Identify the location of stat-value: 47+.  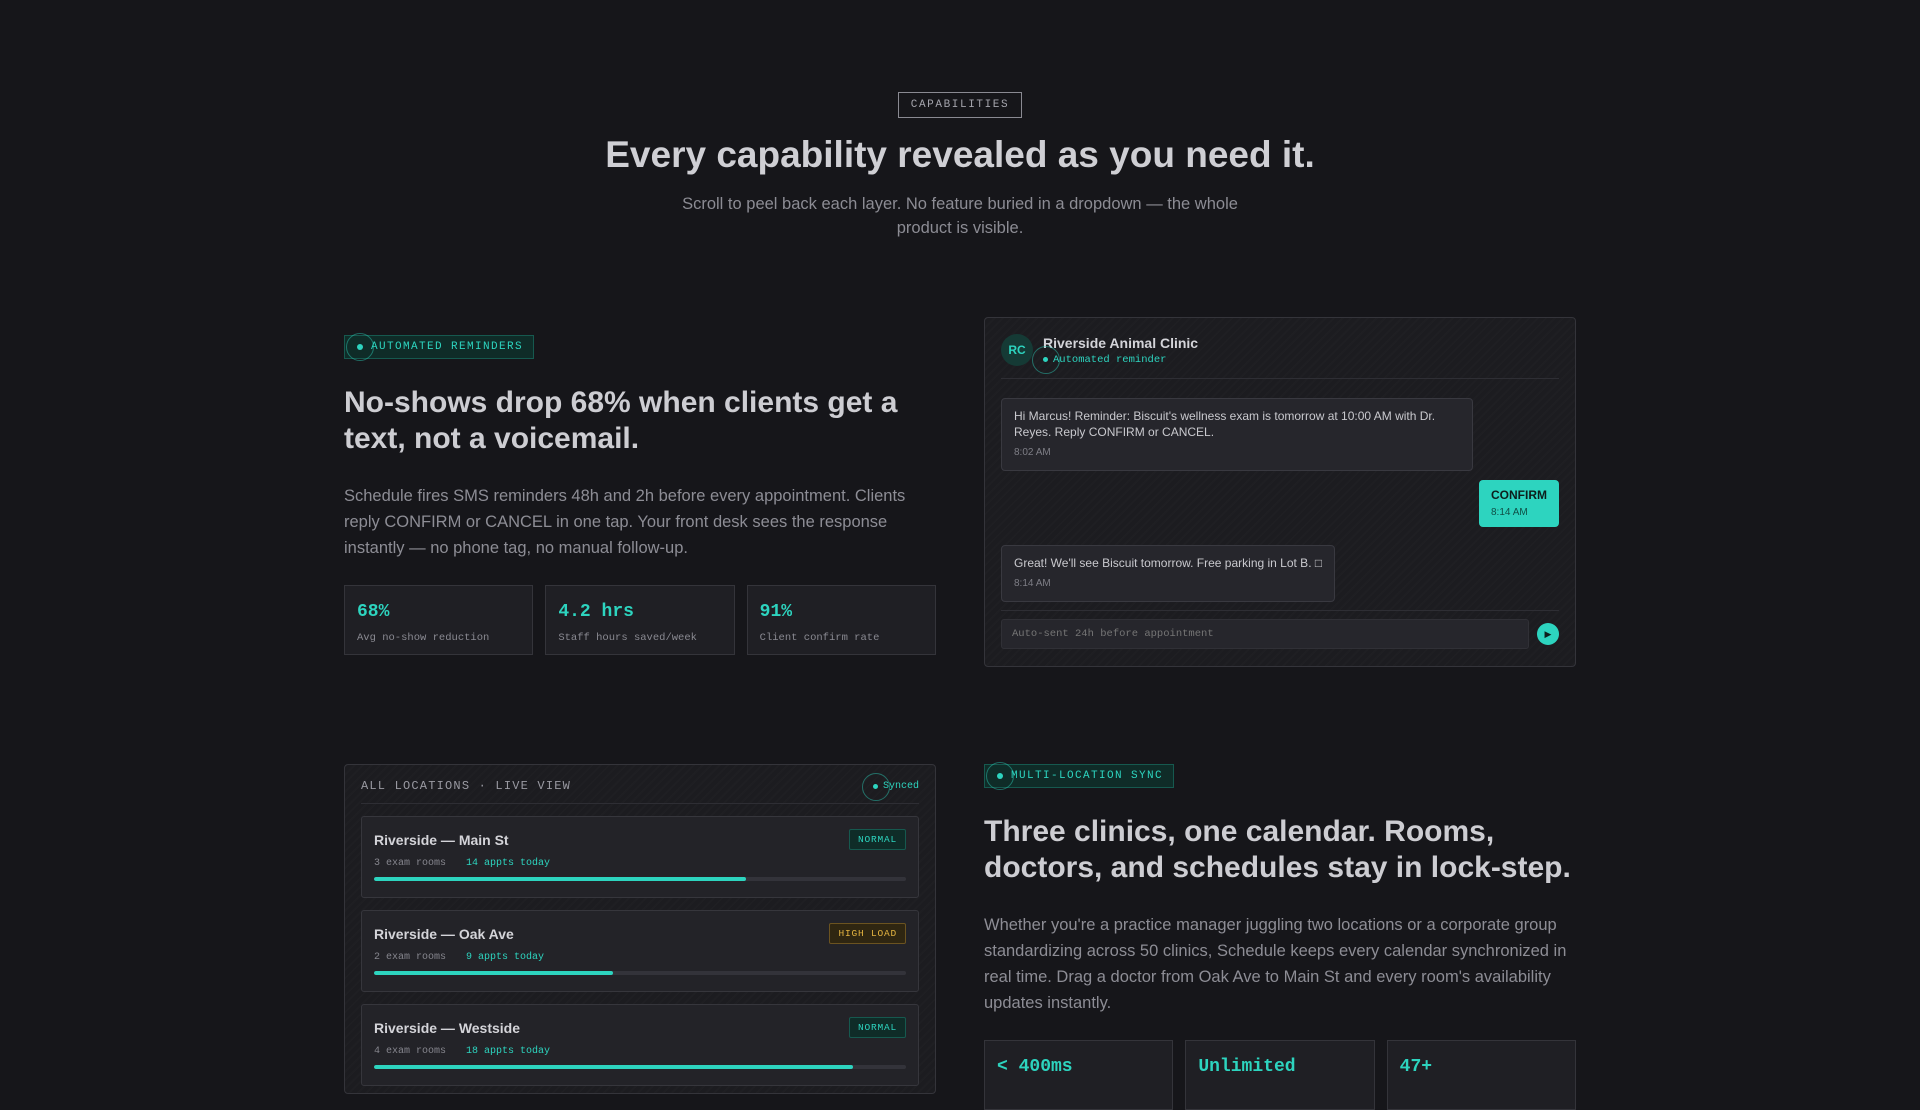
(1416, 1067).